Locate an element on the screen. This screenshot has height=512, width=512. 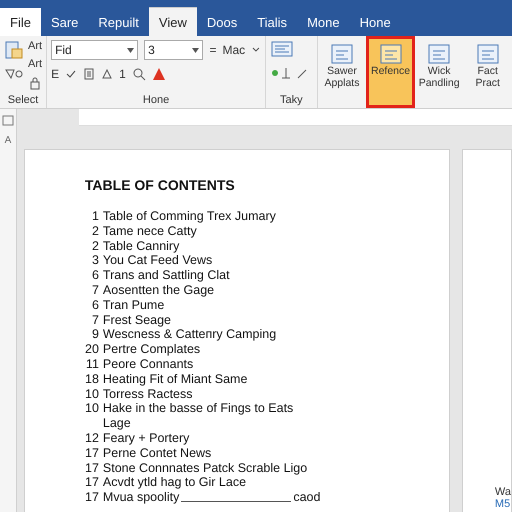
entry-text: caod is located at coordinates (306, 497).